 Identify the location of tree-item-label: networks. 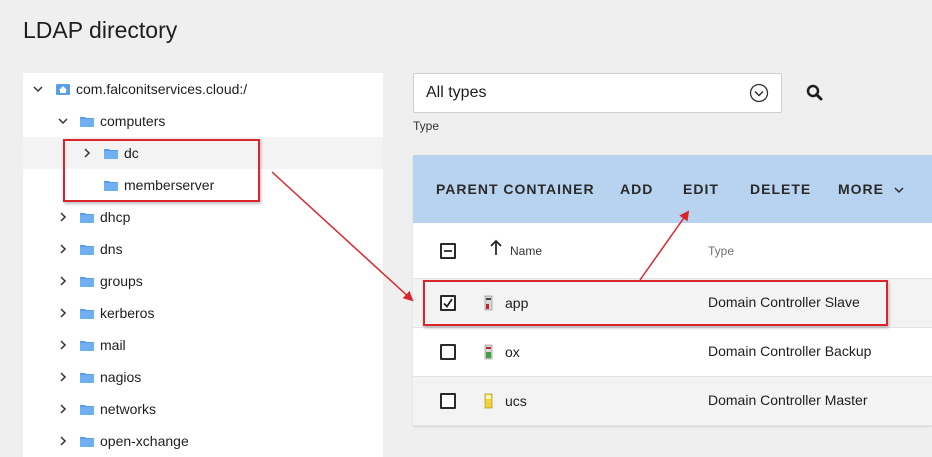
(128, 409).